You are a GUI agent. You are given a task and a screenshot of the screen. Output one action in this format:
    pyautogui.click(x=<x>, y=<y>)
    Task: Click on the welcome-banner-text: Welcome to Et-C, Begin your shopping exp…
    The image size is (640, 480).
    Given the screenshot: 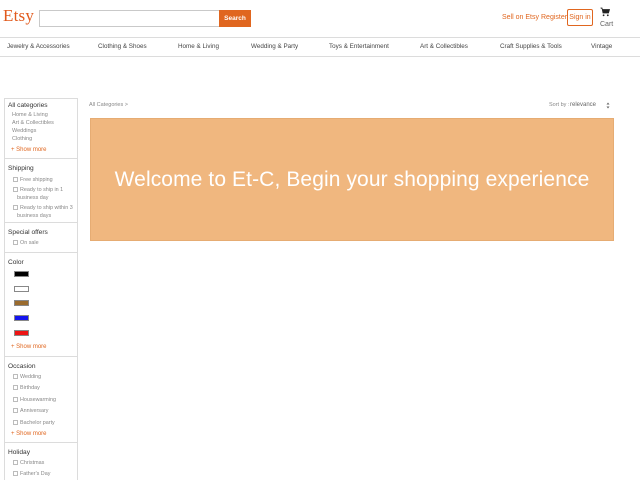 What is the action you would take?
    pyautogui.click(x=352, y=179)
    